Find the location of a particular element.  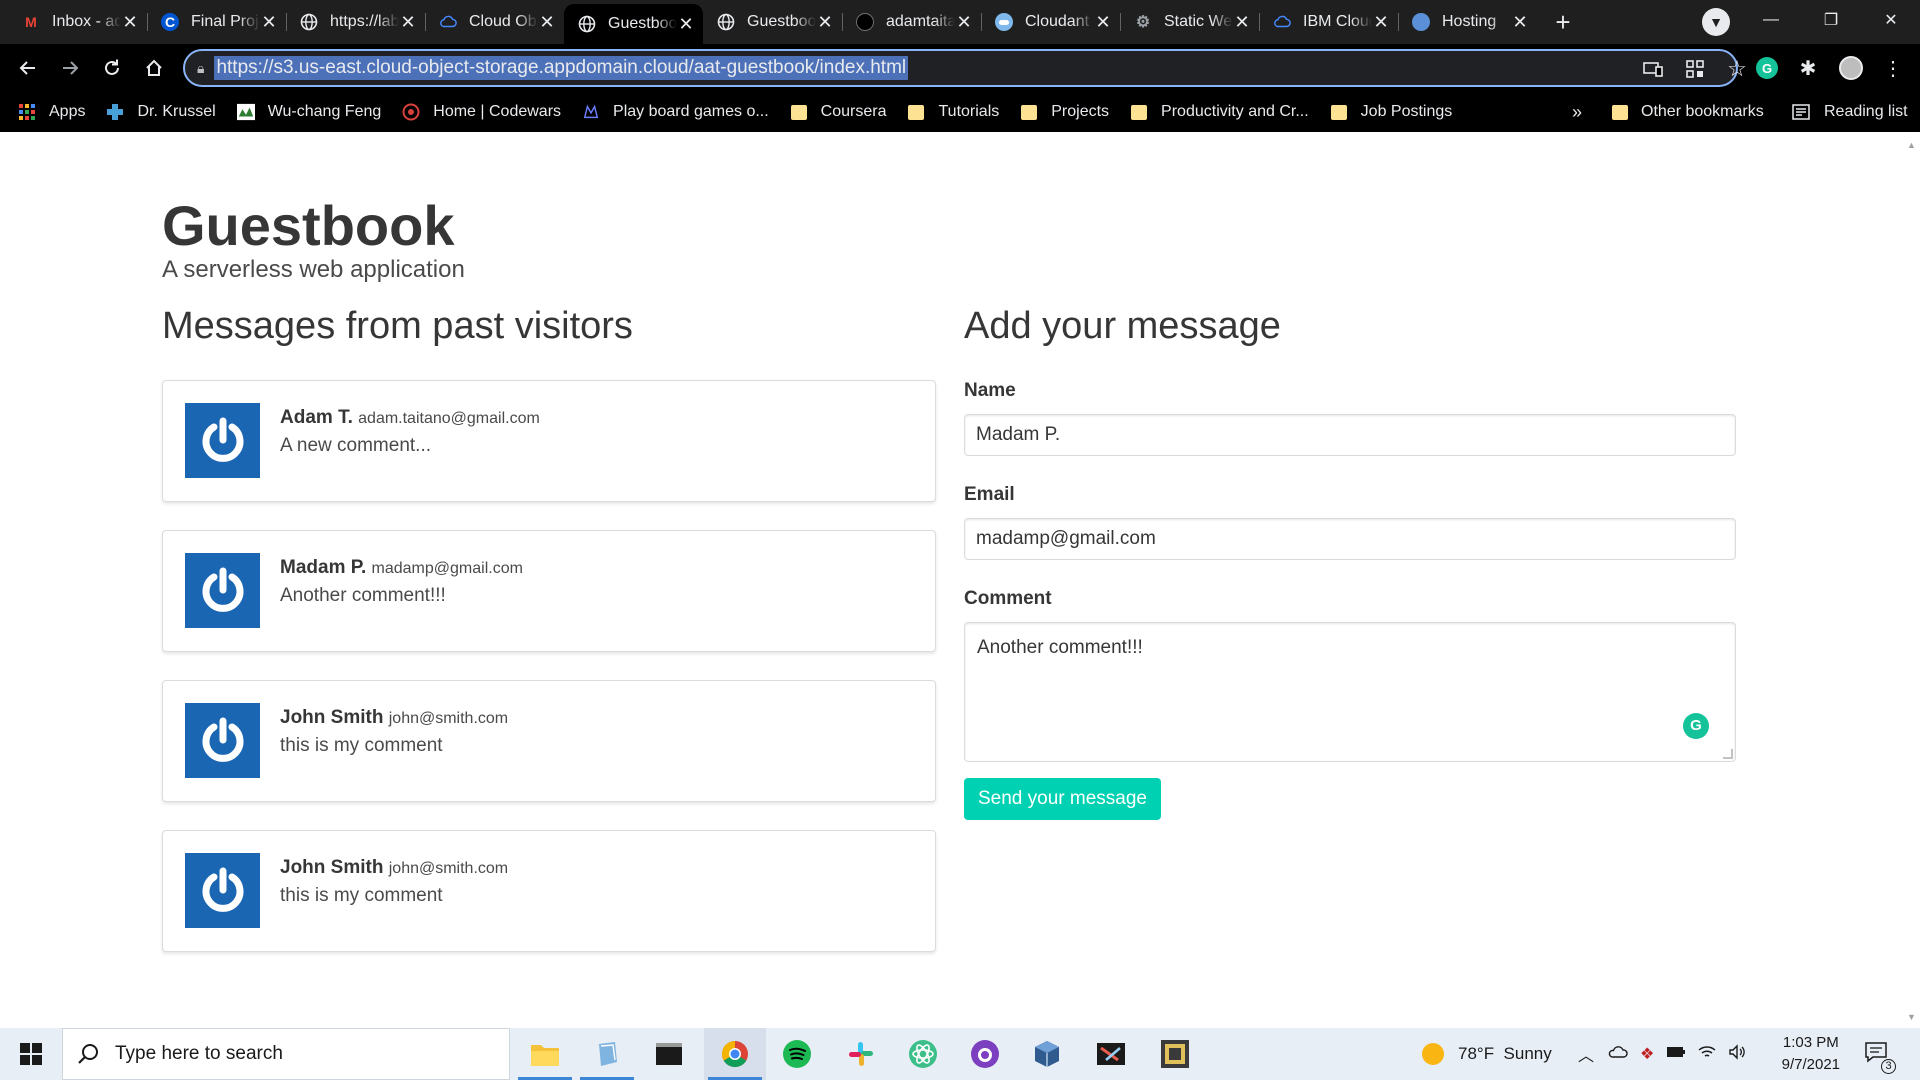

chrome-app is located at coordinates (735, 1054).